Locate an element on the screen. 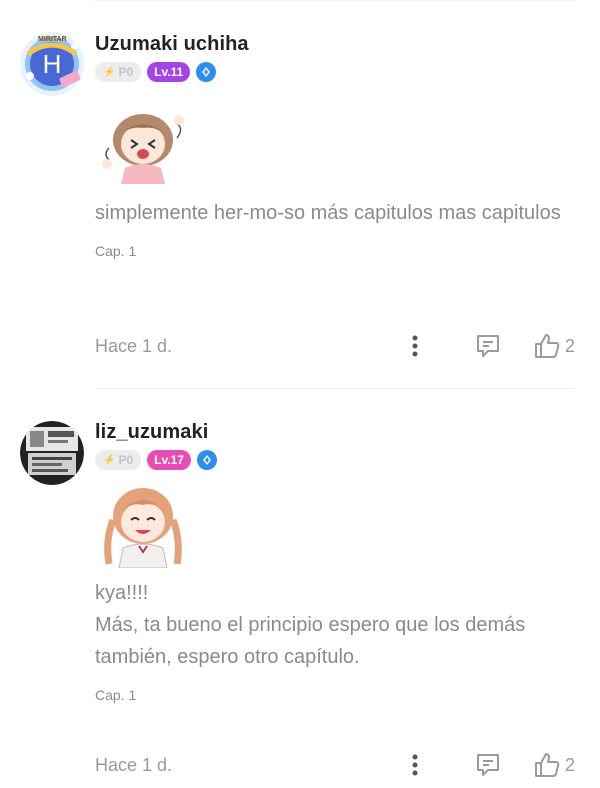 The width and height of the screenshot is (600, 788). avatar-letter: H is located at coordinates (52, 64).